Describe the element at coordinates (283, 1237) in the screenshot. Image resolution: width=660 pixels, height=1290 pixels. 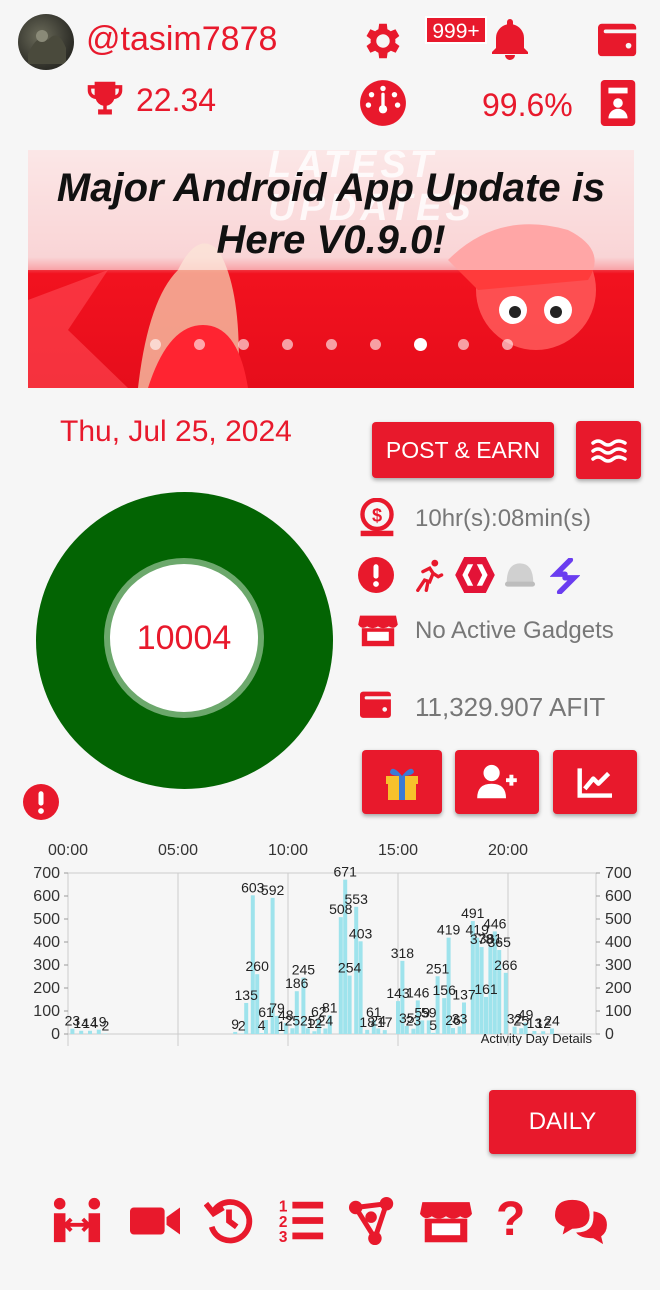
I see `svg-text: 3` at that location.